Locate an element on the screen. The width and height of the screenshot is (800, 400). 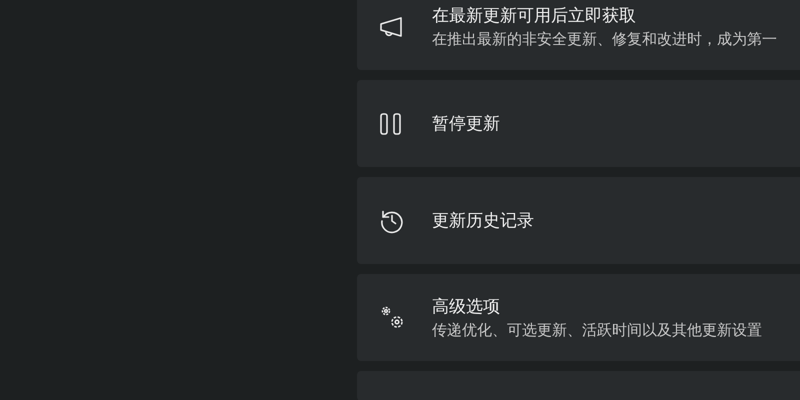
megaphone-icon is located at coordinates (392, 27).